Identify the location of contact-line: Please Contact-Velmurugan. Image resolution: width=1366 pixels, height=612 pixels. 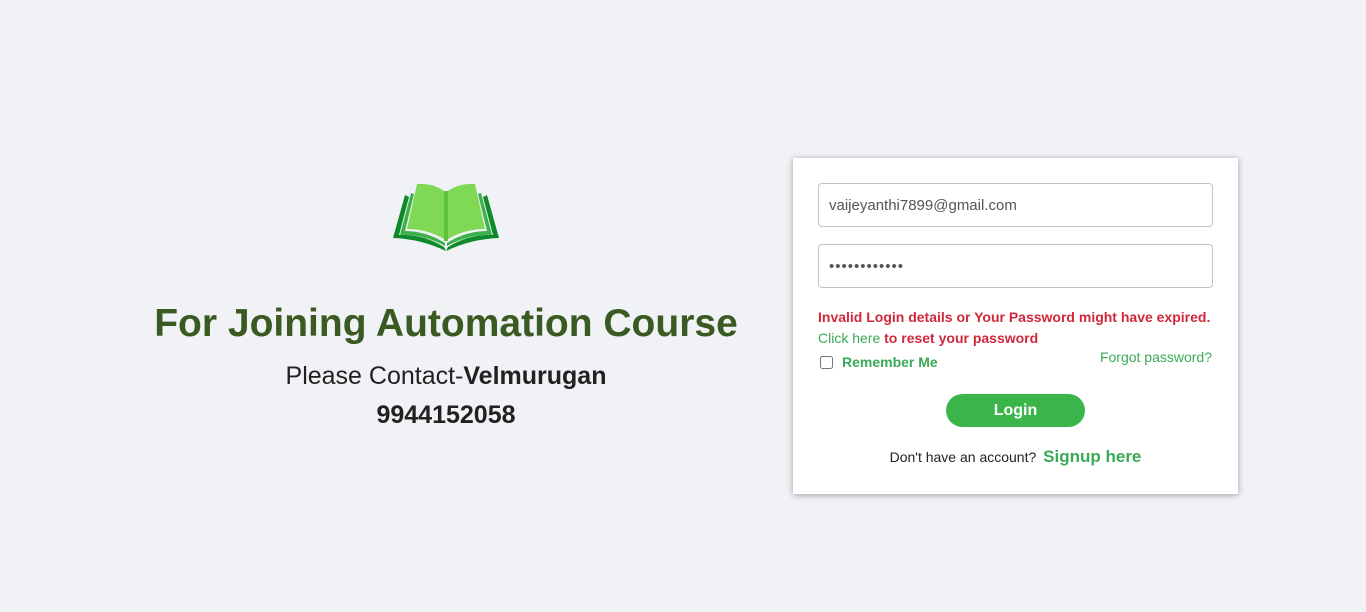
(446, 376).